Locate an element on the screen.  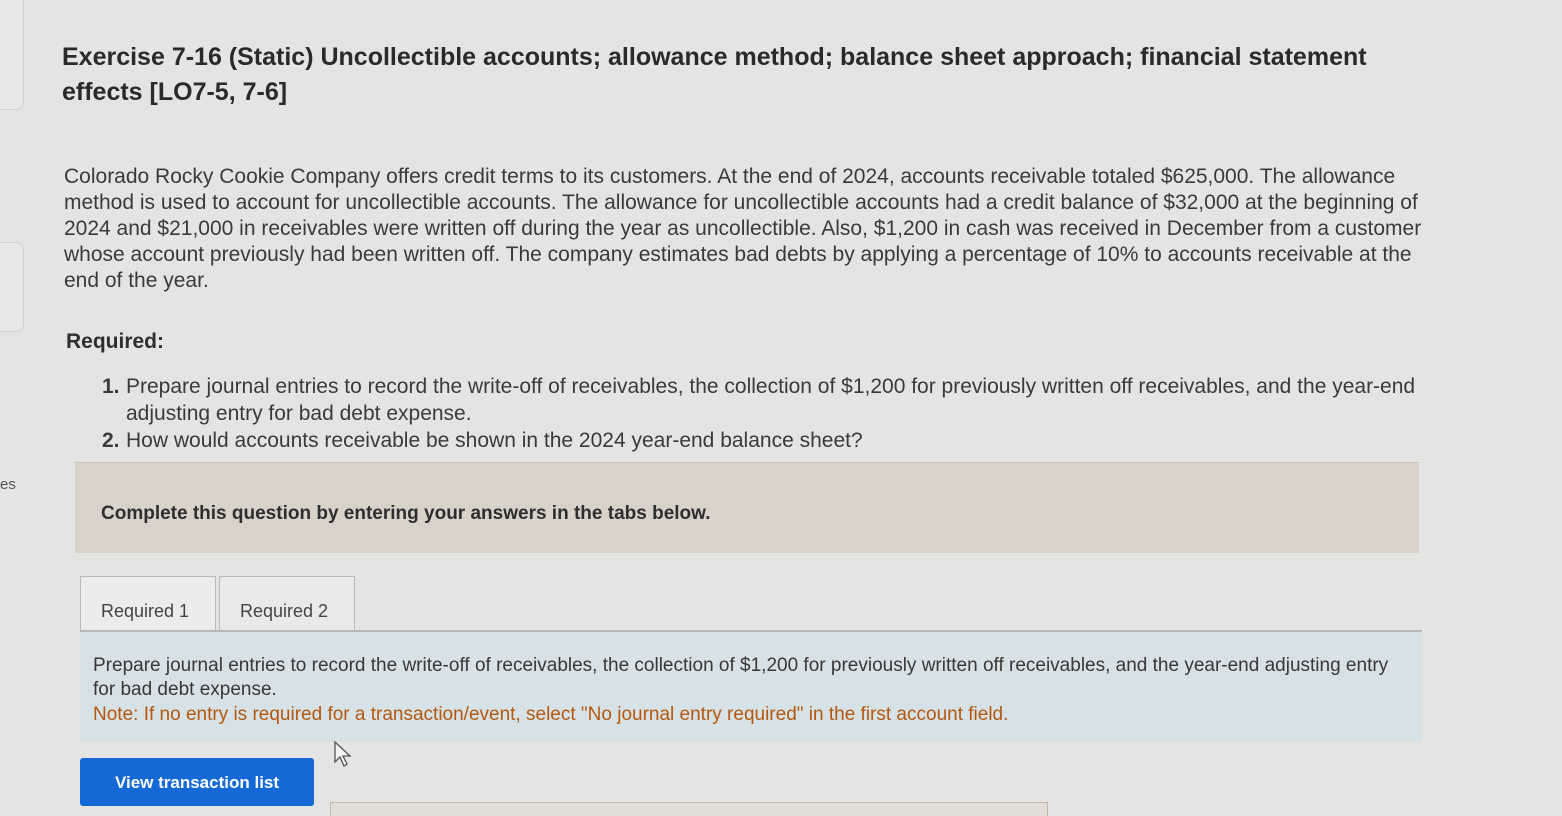
tab-label: Required 1 is located at coordinates (145, 611).